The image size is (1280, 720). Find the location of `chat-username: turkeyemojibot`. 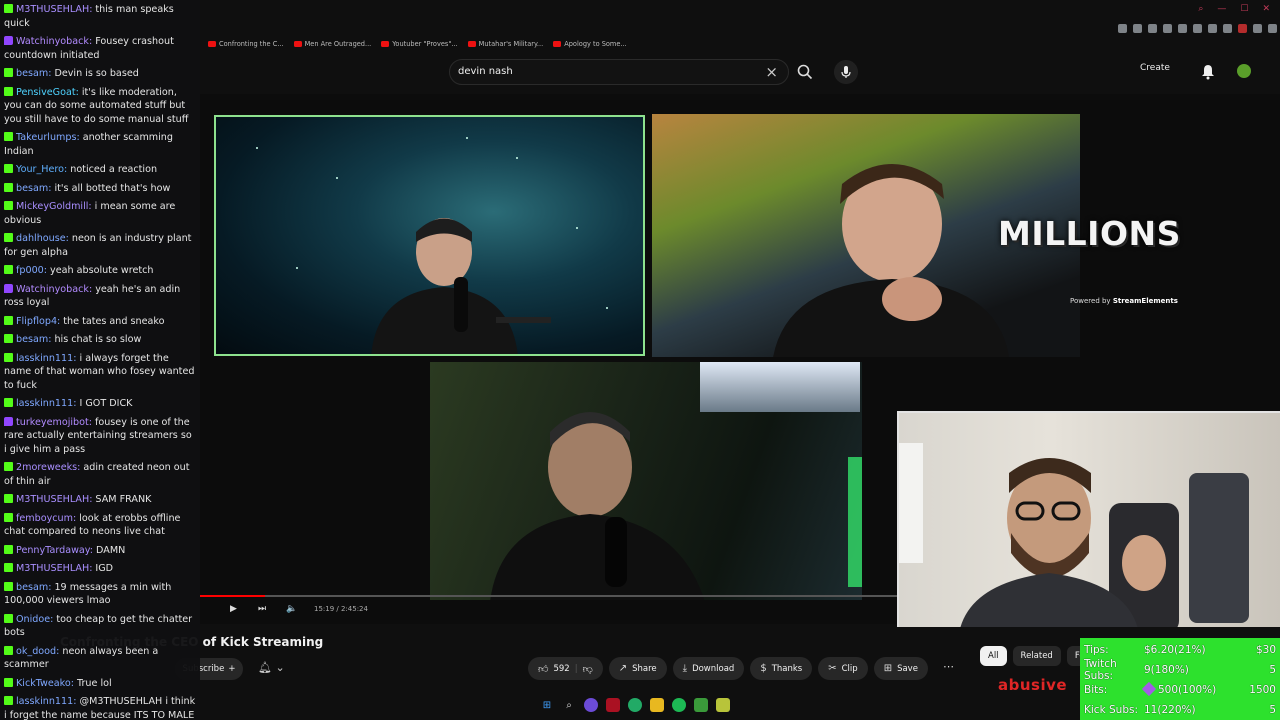

chat-username: turkeyemojibot is located at coordinates (54, 422).